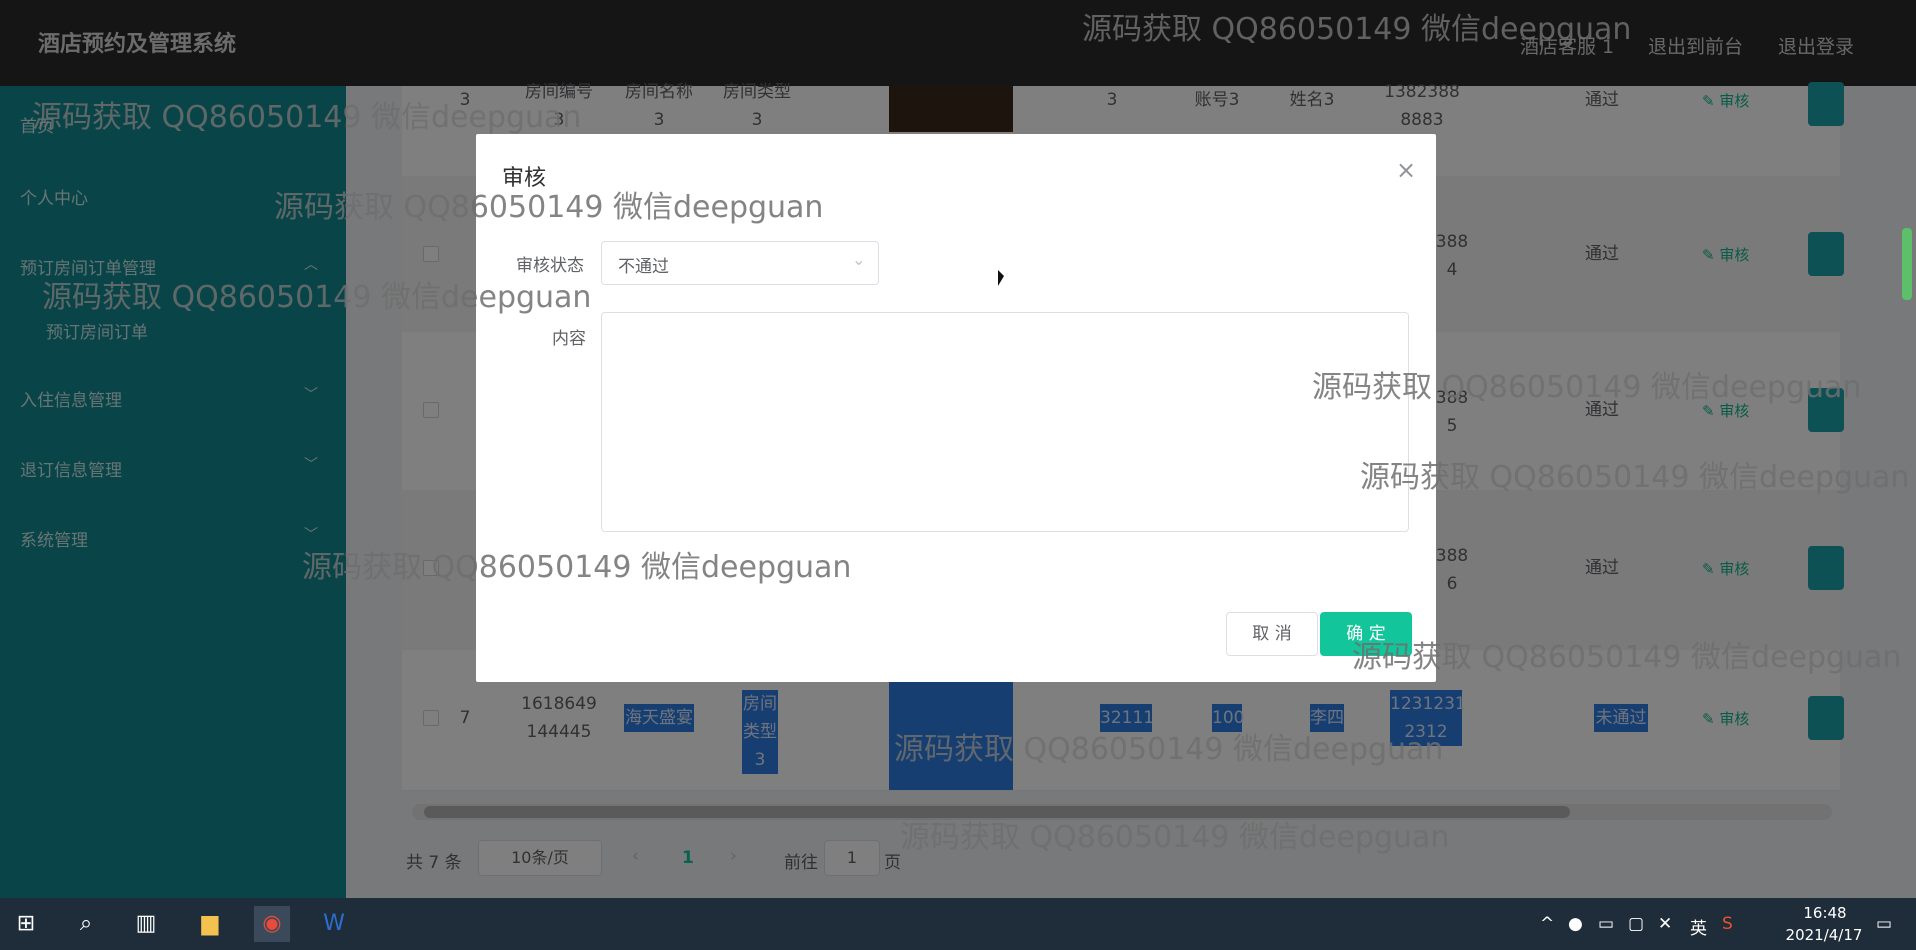 The width and height of the screenshot is (1916, 950). I want to click on network-icon: ▢, so click(1636, 924).